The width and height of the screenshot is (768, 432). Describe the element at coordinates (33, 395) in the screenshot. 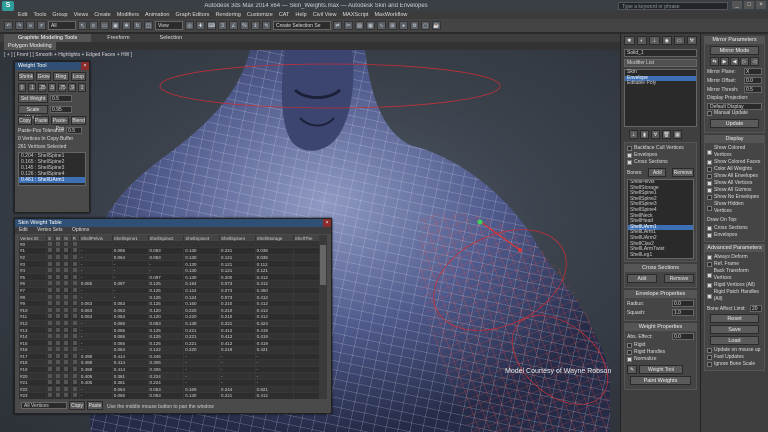

I see `table-cell: #23` at that location.